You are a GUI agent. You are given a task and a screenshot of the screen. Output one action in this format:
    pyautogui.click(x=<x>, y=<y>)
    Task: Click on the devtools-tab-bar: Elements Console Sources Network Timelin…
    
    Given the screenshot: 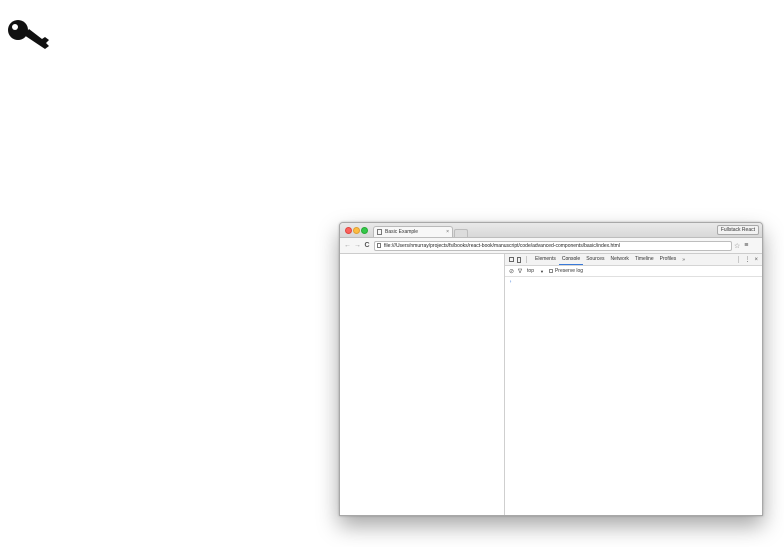 What is the action you would take?
    pyautogui.click(x=633, y=260)
    